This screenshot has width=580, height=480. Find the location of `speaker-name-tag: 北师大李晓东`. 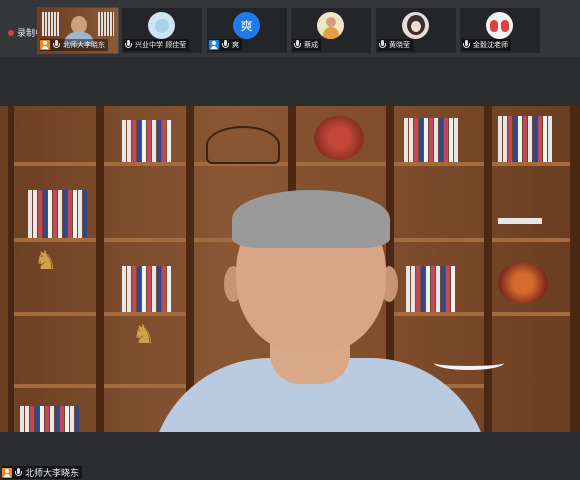

speaker-name-tag: 北师大李晓东 is located at coordinates (42, 472).